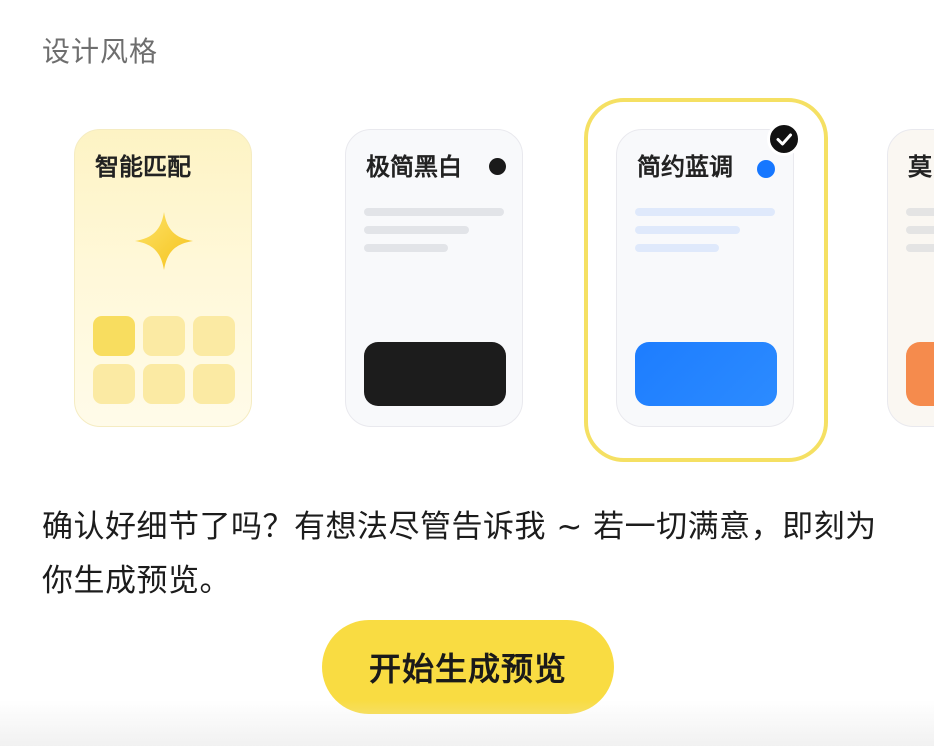 The width and height of the screenshot is (934, 746). What do you see at coordinates (163, 278) in the screenshot?
I see `style-card-smart-match: 智能匹配` at bounding box center [163, 278].